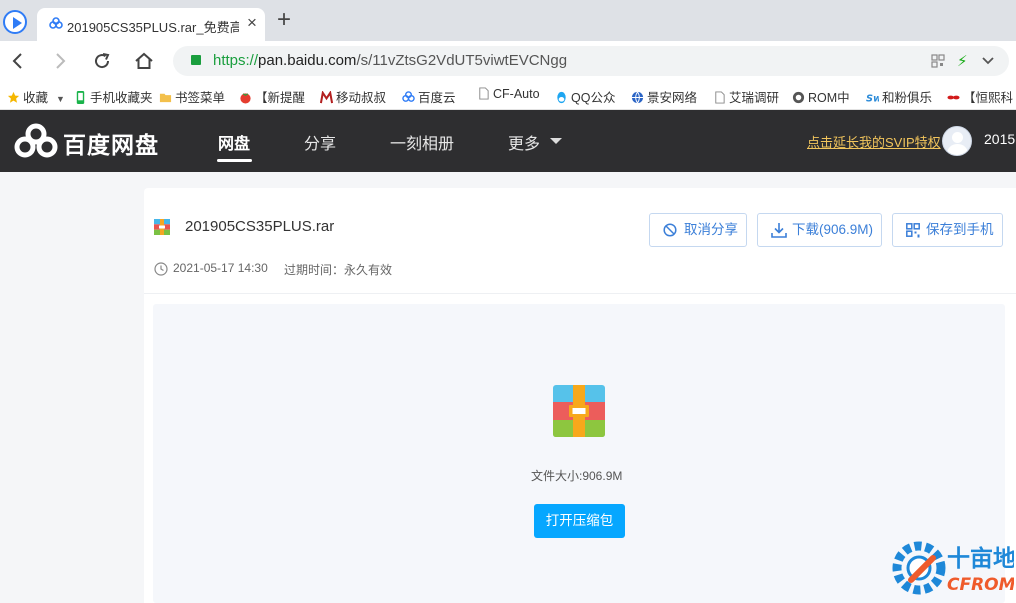 The image size is (1016, 603). What do you see at coordinates (326, 97) in the screenshot?
I see `m-logo-icon` at bounding box center [326, 97].